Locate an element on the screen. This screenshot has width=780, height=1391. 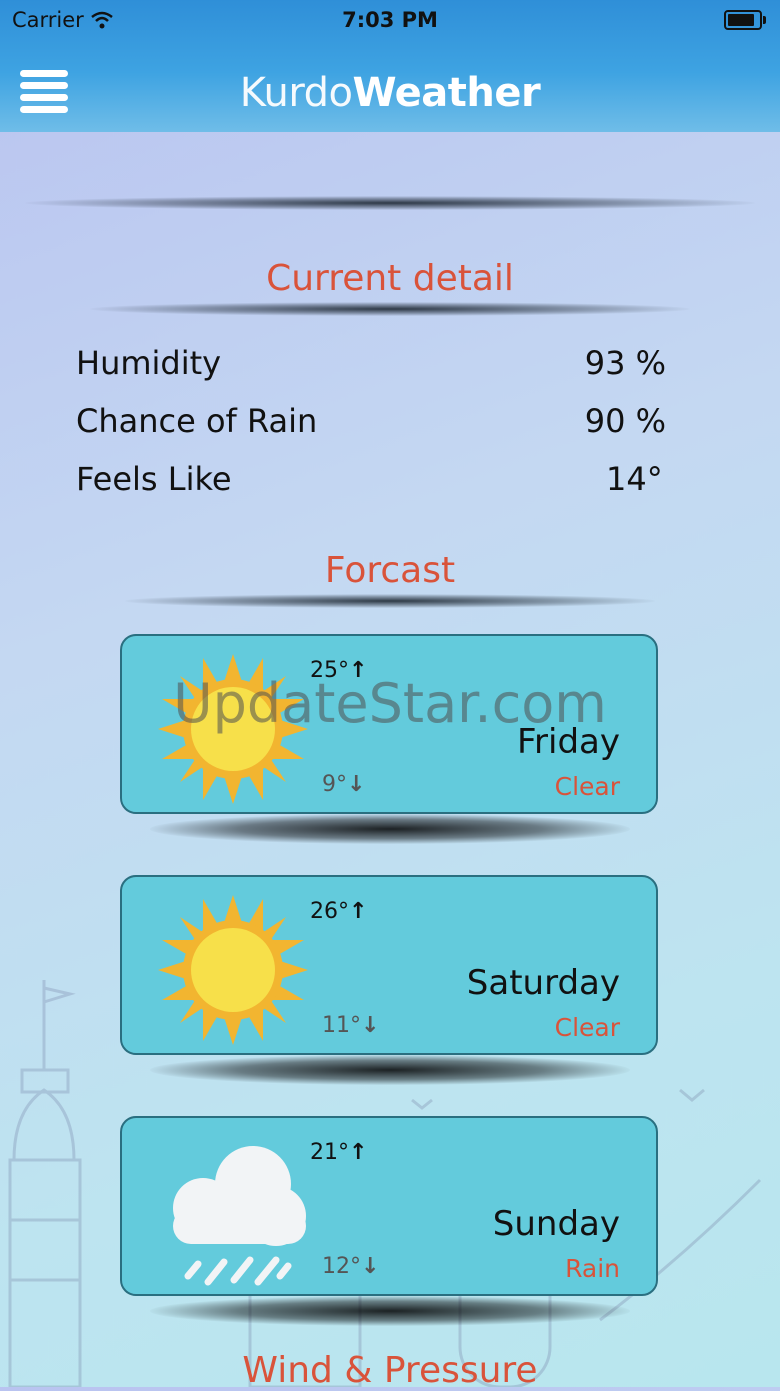
detail-row-chance-of-rain: Chance of Rain 90 % is located at coordinates (371, 427).